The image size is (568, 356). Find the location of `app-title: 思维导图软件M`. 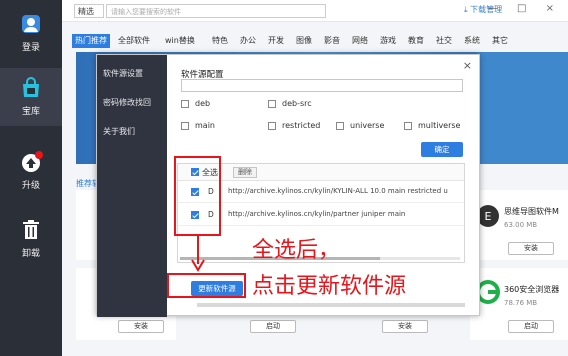

app-title: 思维导图软件M is located at coordinates (531, 211).